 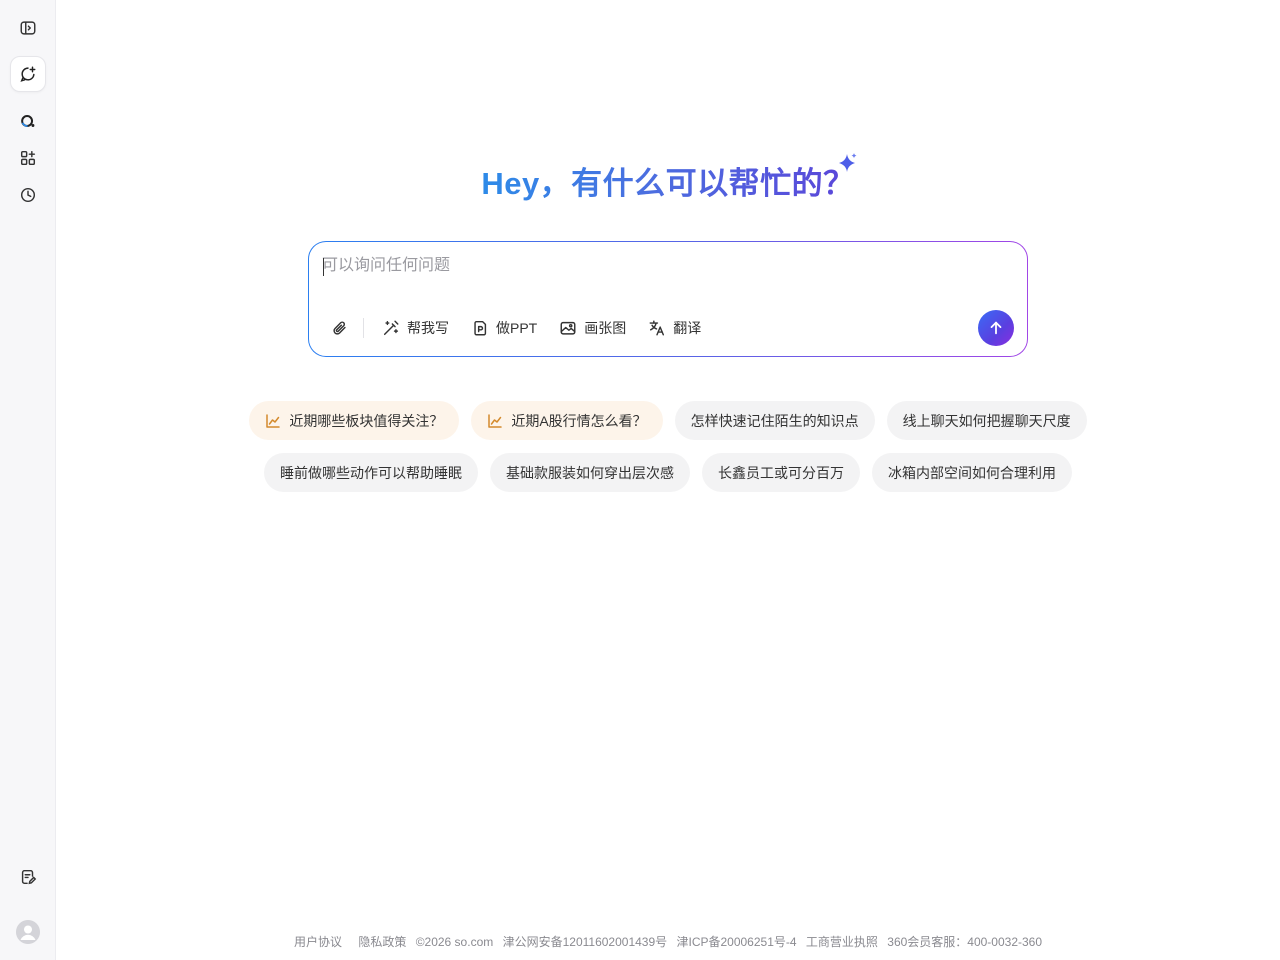 I want to click on arrow-up-icon, so click(x=996, y=328).